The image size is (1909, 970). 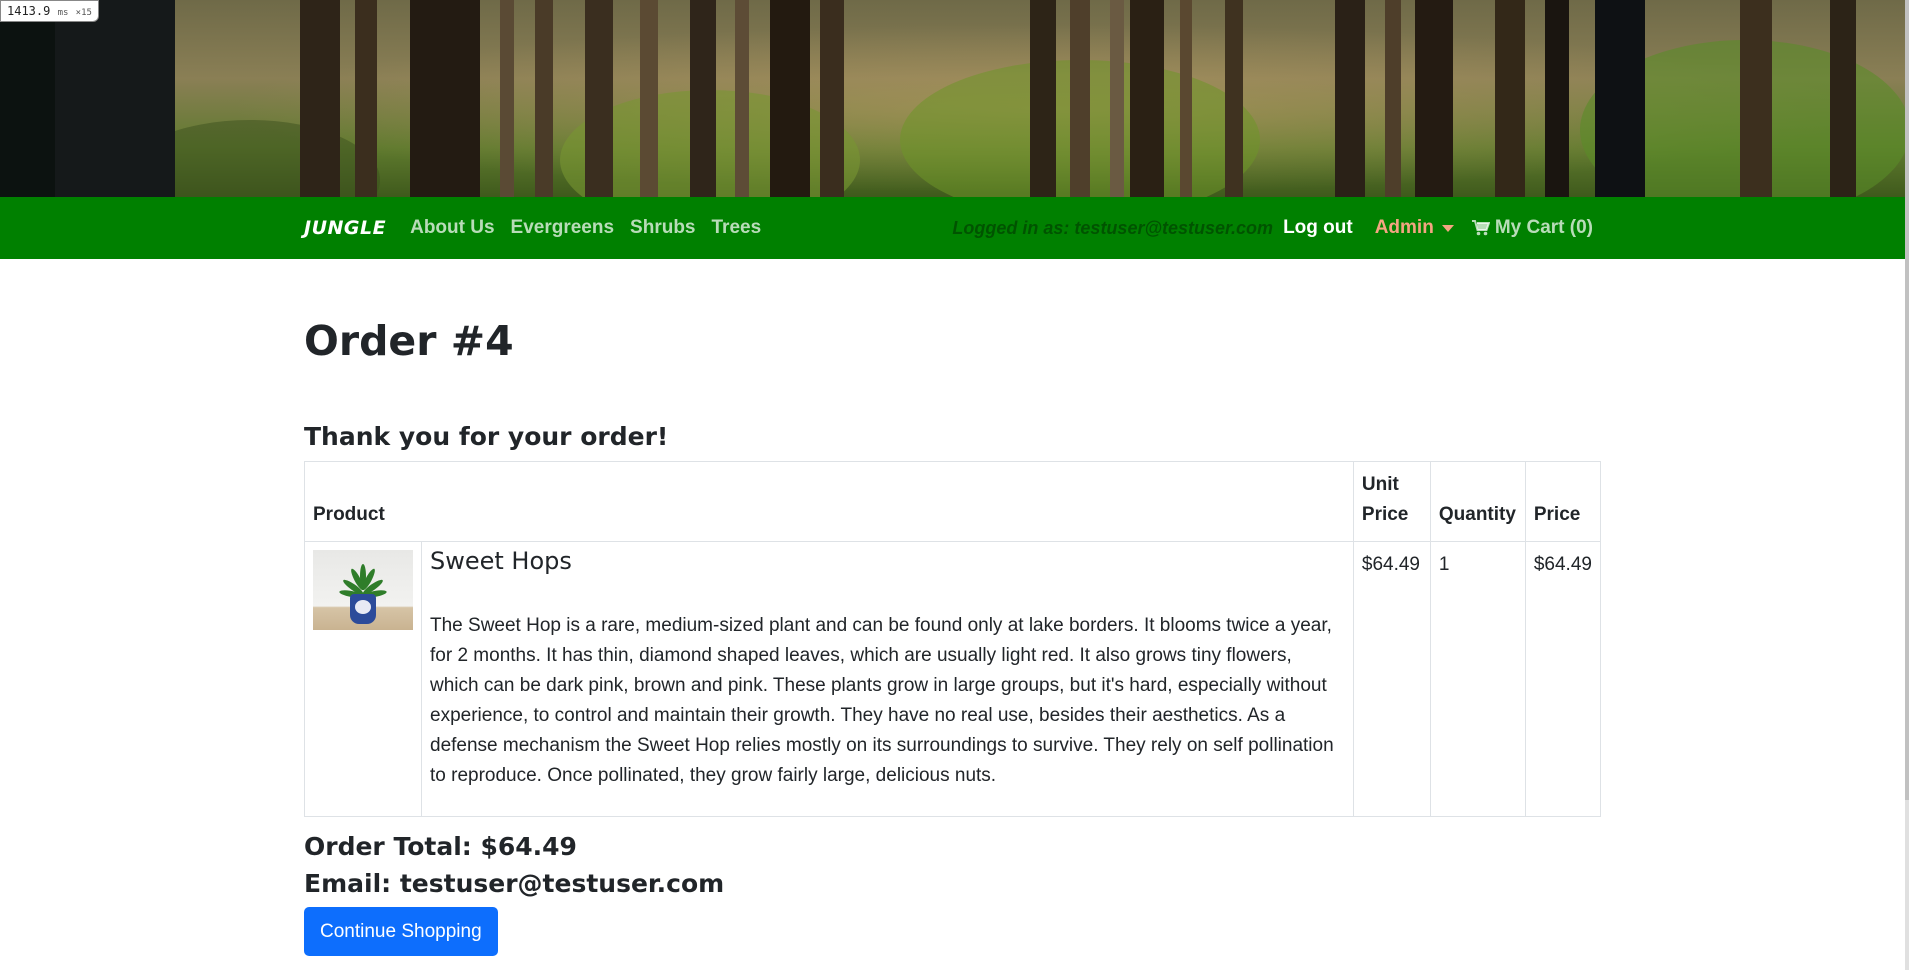 What do you see at coordinates (63, 13) in the screenshot?
I see `render-timing-unit: ms` at bounding box center [63, 13].